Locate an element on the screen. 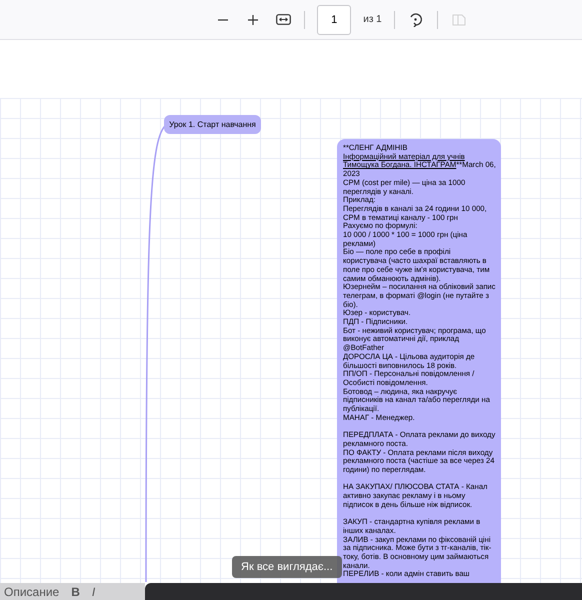 Image resolution: width=582 pixels, height=600 pixels. italic-button: I is located at coordinates (94, 591).